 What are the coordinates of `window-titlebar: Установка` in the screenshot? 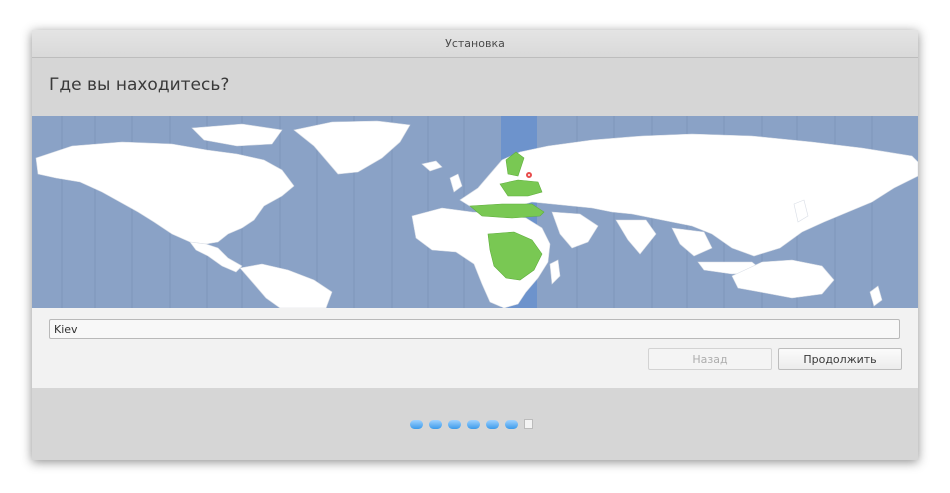 It's located at (475, 44).